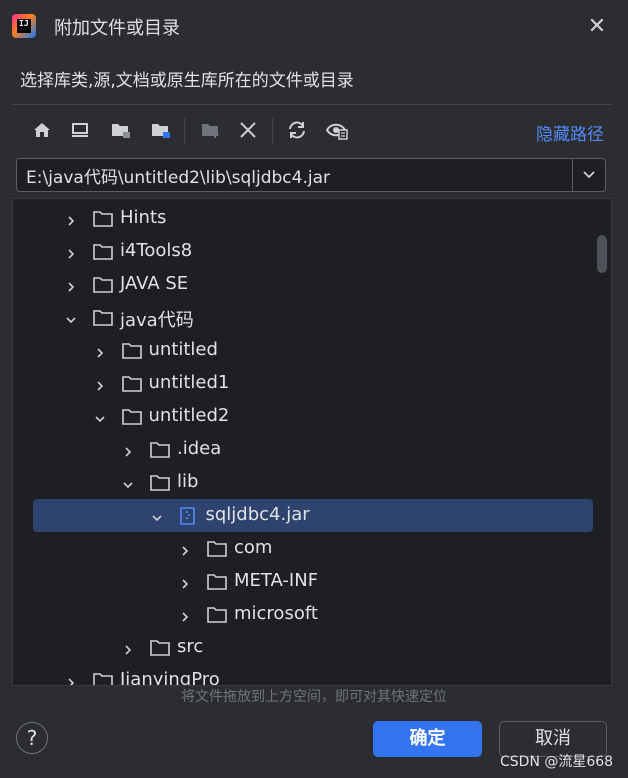 This screenshot has width=628, height=778. Describe the element at coordinates (312, 218) in the screenshot. I see `tree-row: Hints` at that location.